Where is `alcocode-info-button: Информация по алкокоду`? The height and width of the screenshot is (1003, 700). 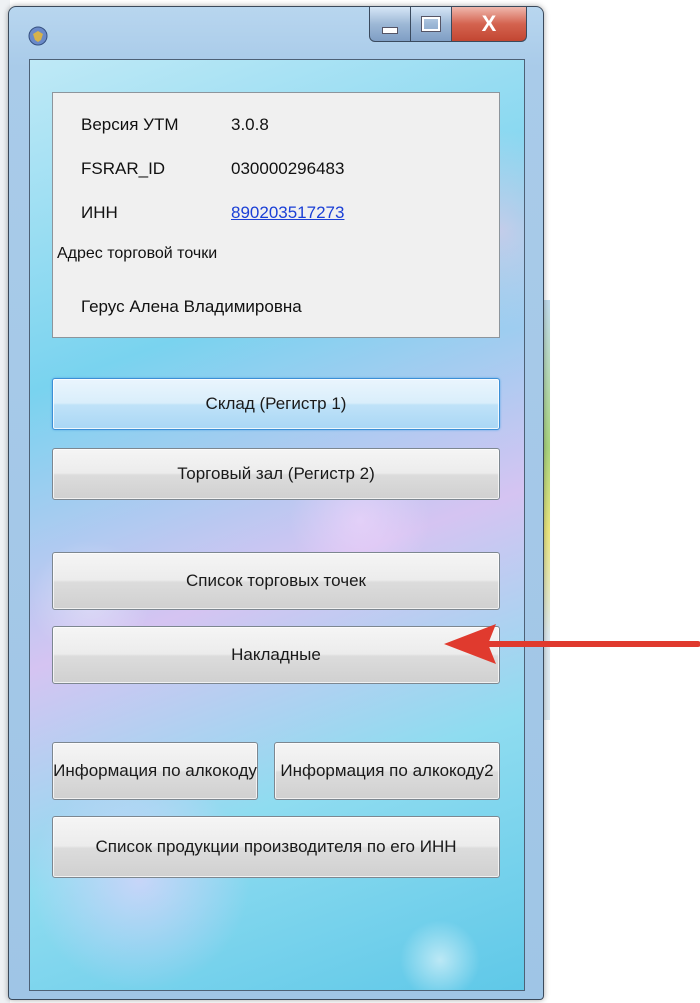 alcocode-info-button: Информация по алкокоду is located at coordinates (155, 771).